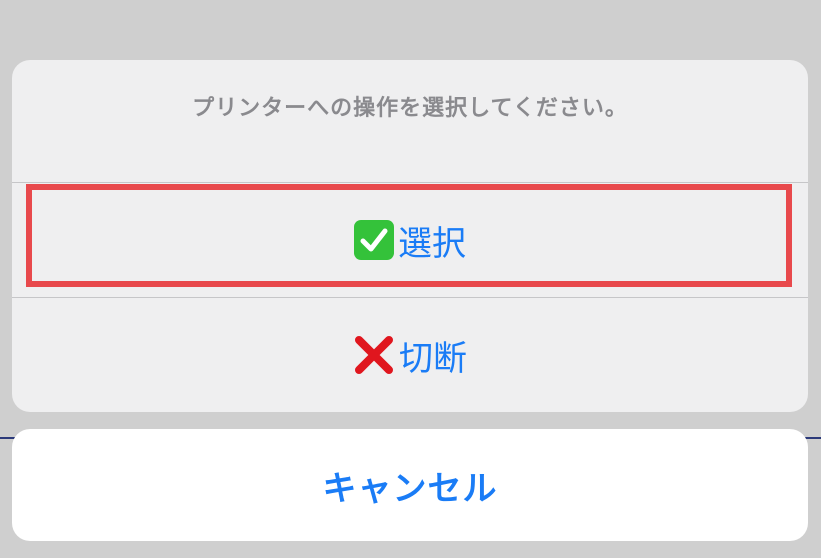 The image size is (821, 558). Describe the element at coordinates (410, 108) in the screenshot. I see `action-sheet-title: プリンターへの操作を選択してください。` at that location.